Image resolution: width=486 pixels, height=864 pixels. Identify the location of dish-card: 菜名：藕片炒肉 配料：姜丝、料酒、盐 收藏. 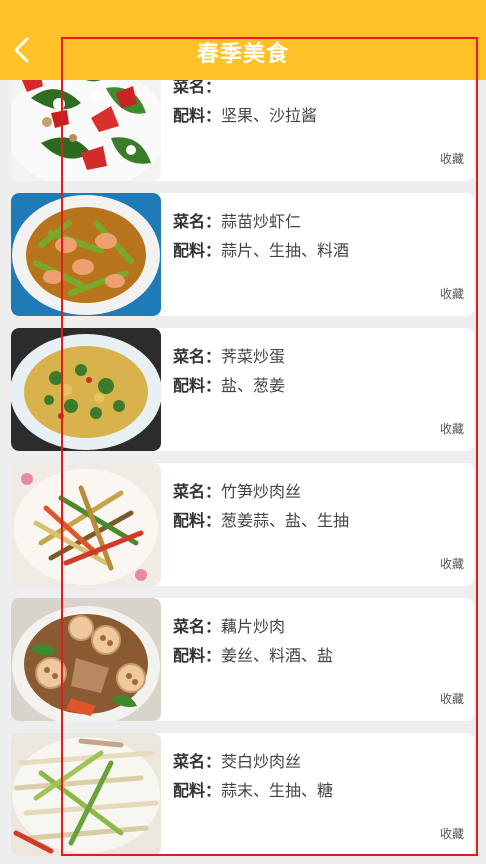
(242, 659).